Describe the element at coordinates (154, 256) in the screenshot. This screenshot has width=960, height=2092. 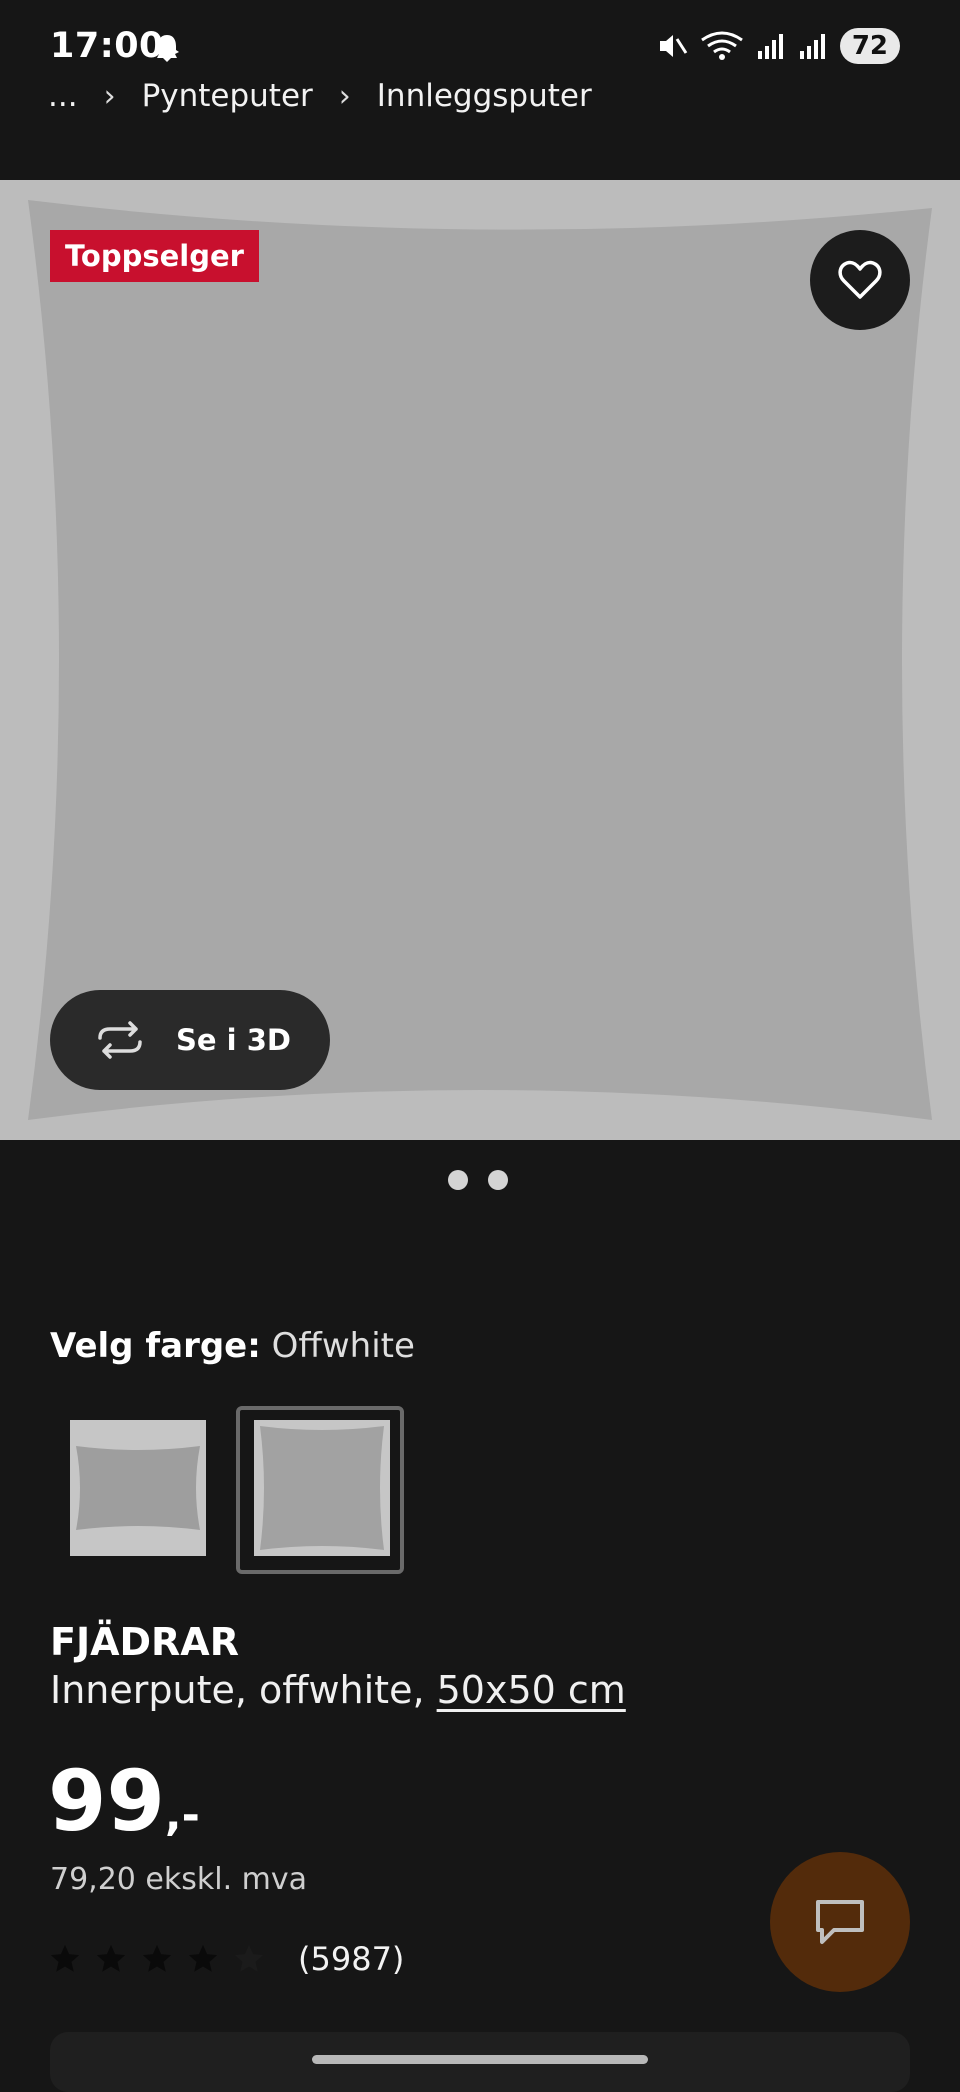
I see `toppselger-badge: Toppselger` at that location.